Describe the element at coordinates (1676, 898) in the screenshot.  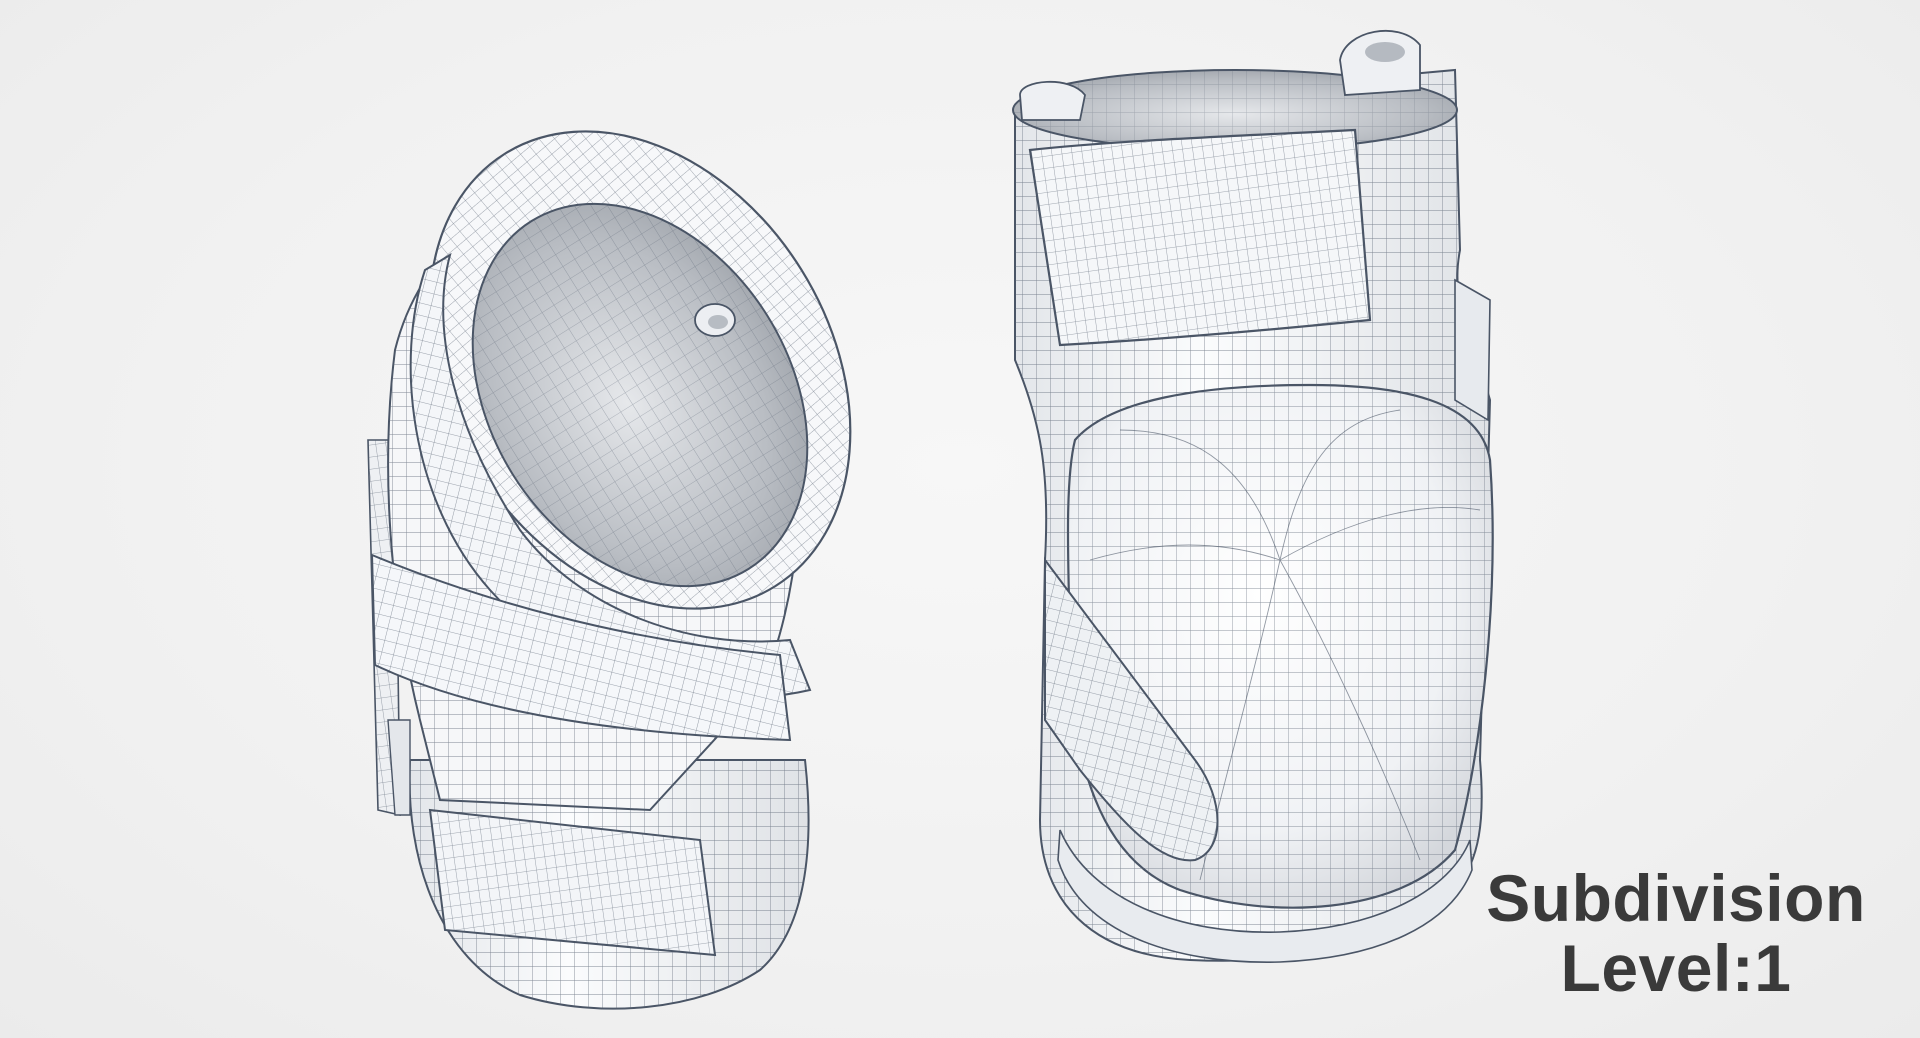
I see `caption-line-1: Subdivision` at that location.